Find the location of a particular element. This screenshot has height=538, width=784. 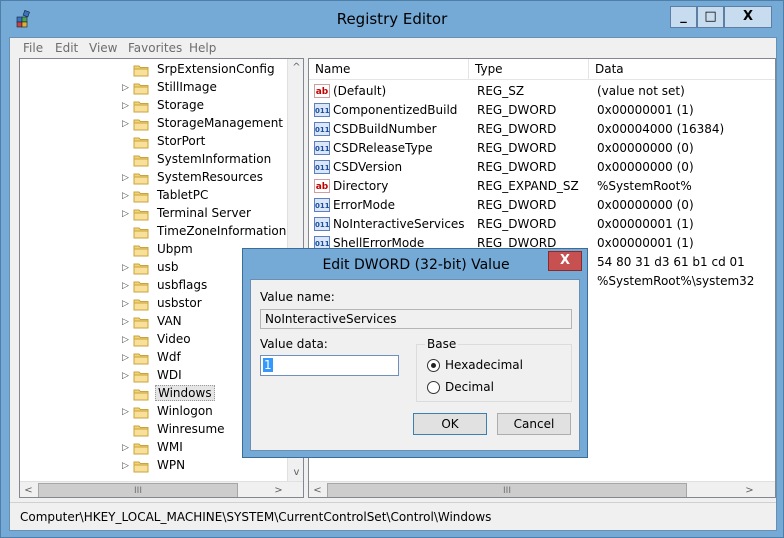

tree-item-label: WMI is located at coordinates (170, 447).